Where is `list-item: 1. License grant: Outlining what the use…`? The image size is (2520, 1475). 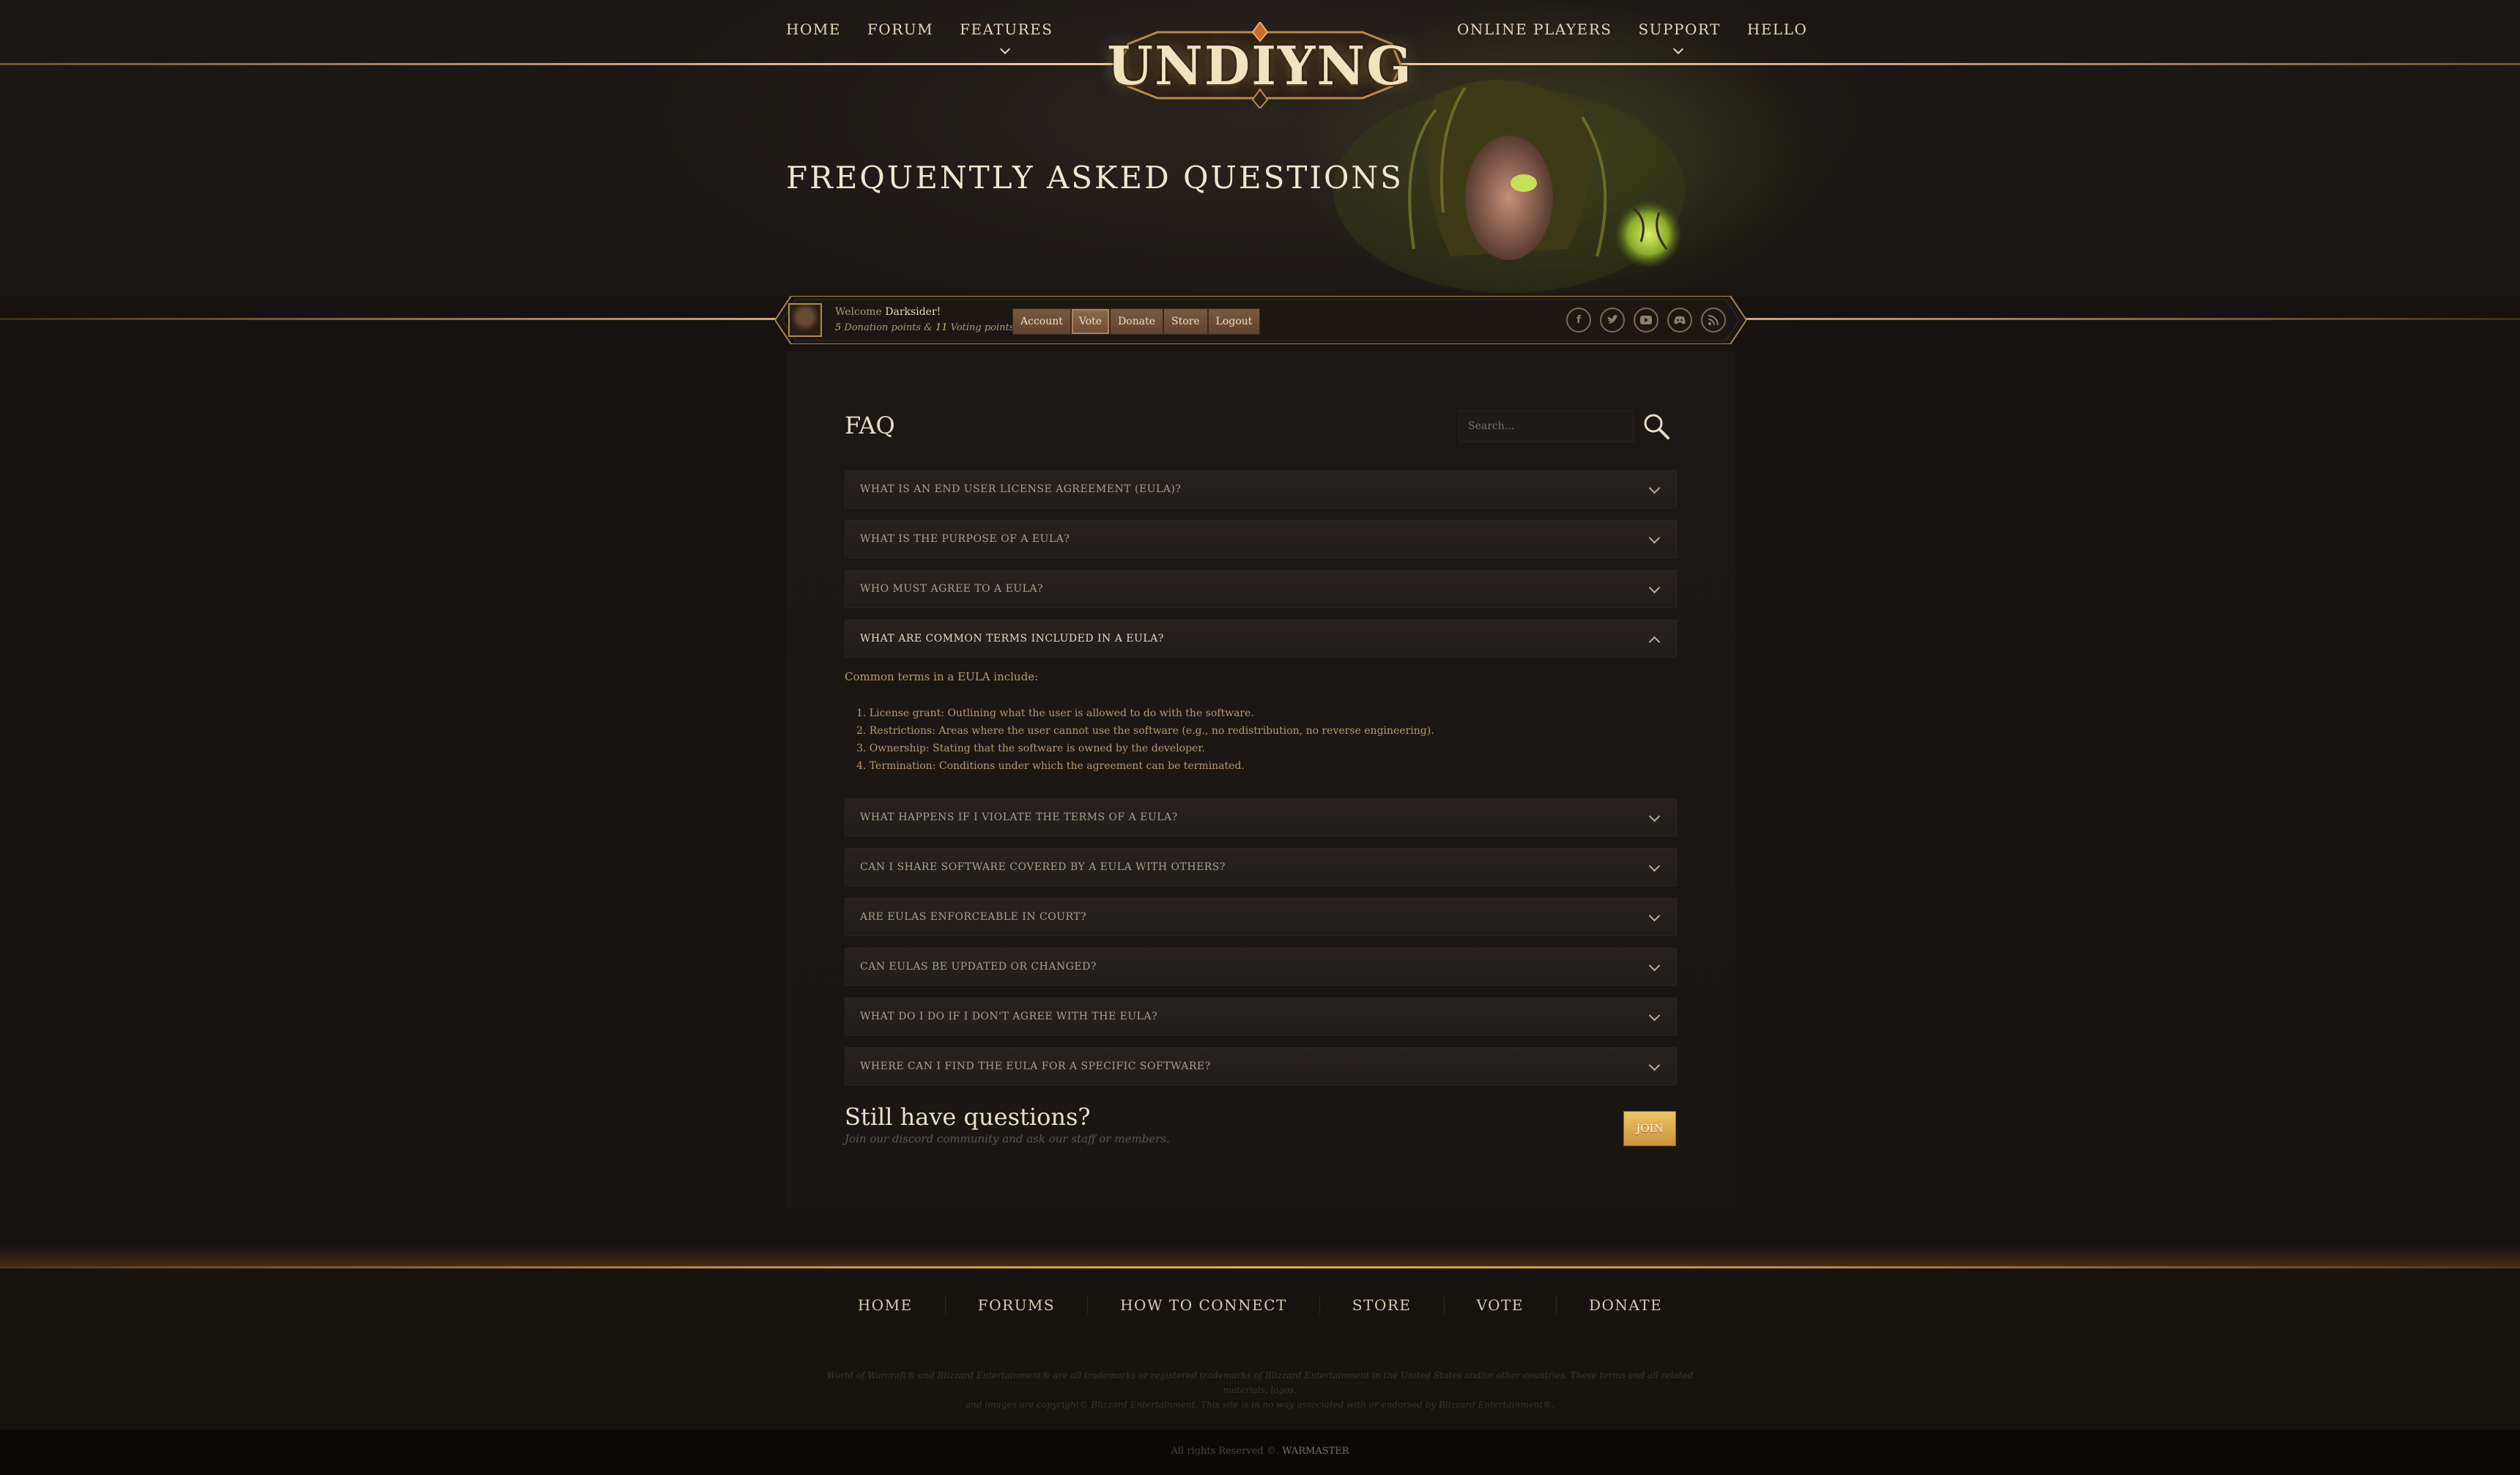
list-item: 1. License grant: Outlining what the use… is located at coordinates (1055, 713).